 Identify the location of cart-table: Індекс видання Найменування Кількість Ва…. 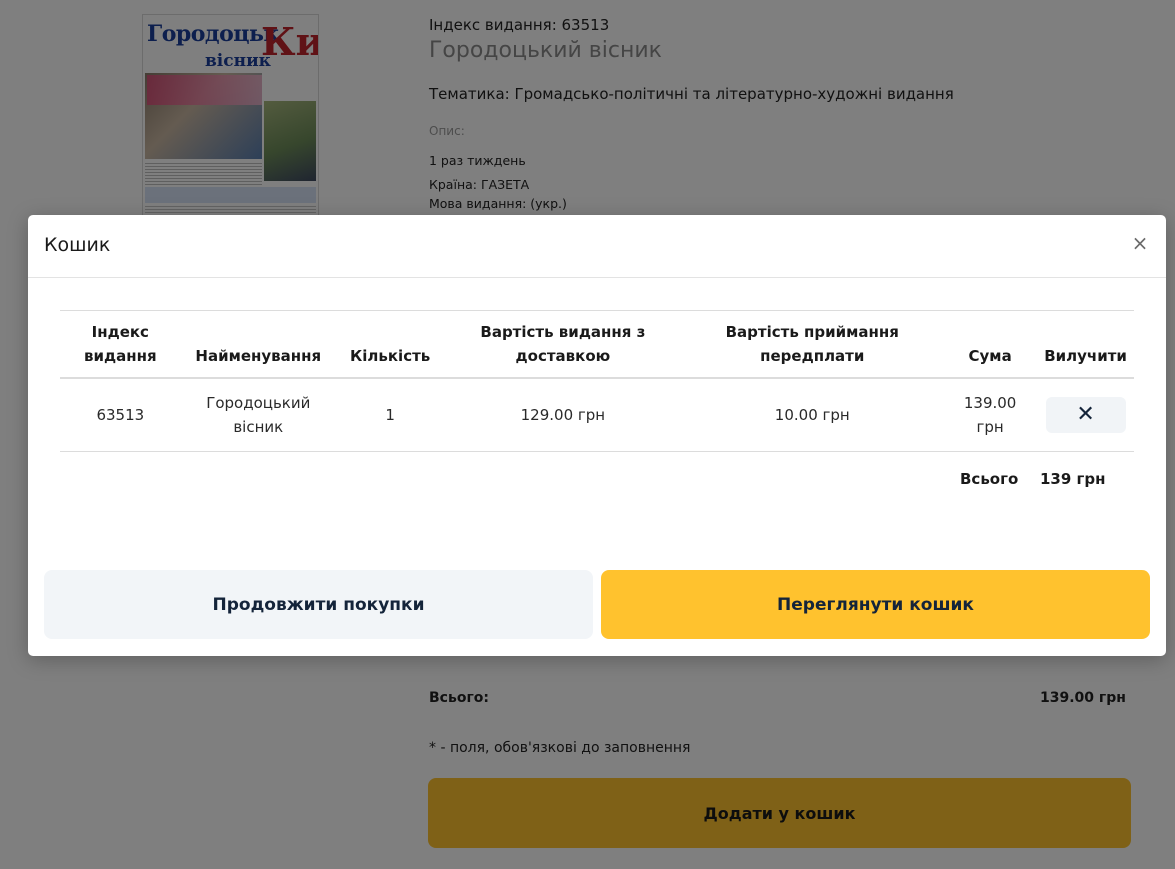
(597, 381).